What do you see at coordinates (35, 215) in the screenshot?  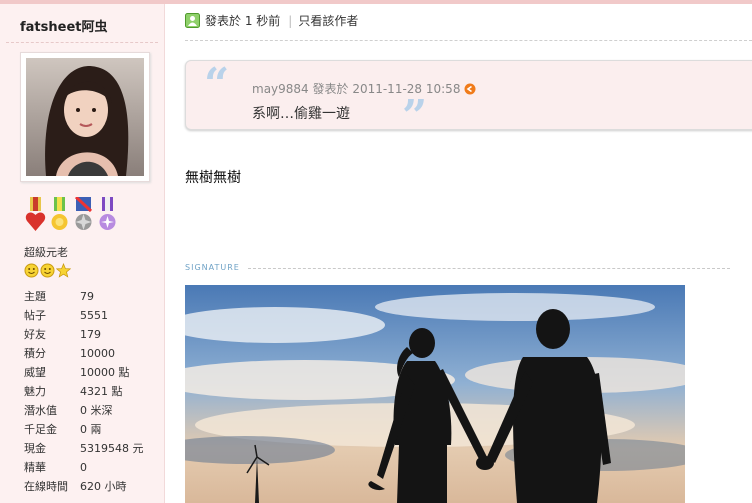 I see `heart-medal-icon` at bounding box center [35, 215].